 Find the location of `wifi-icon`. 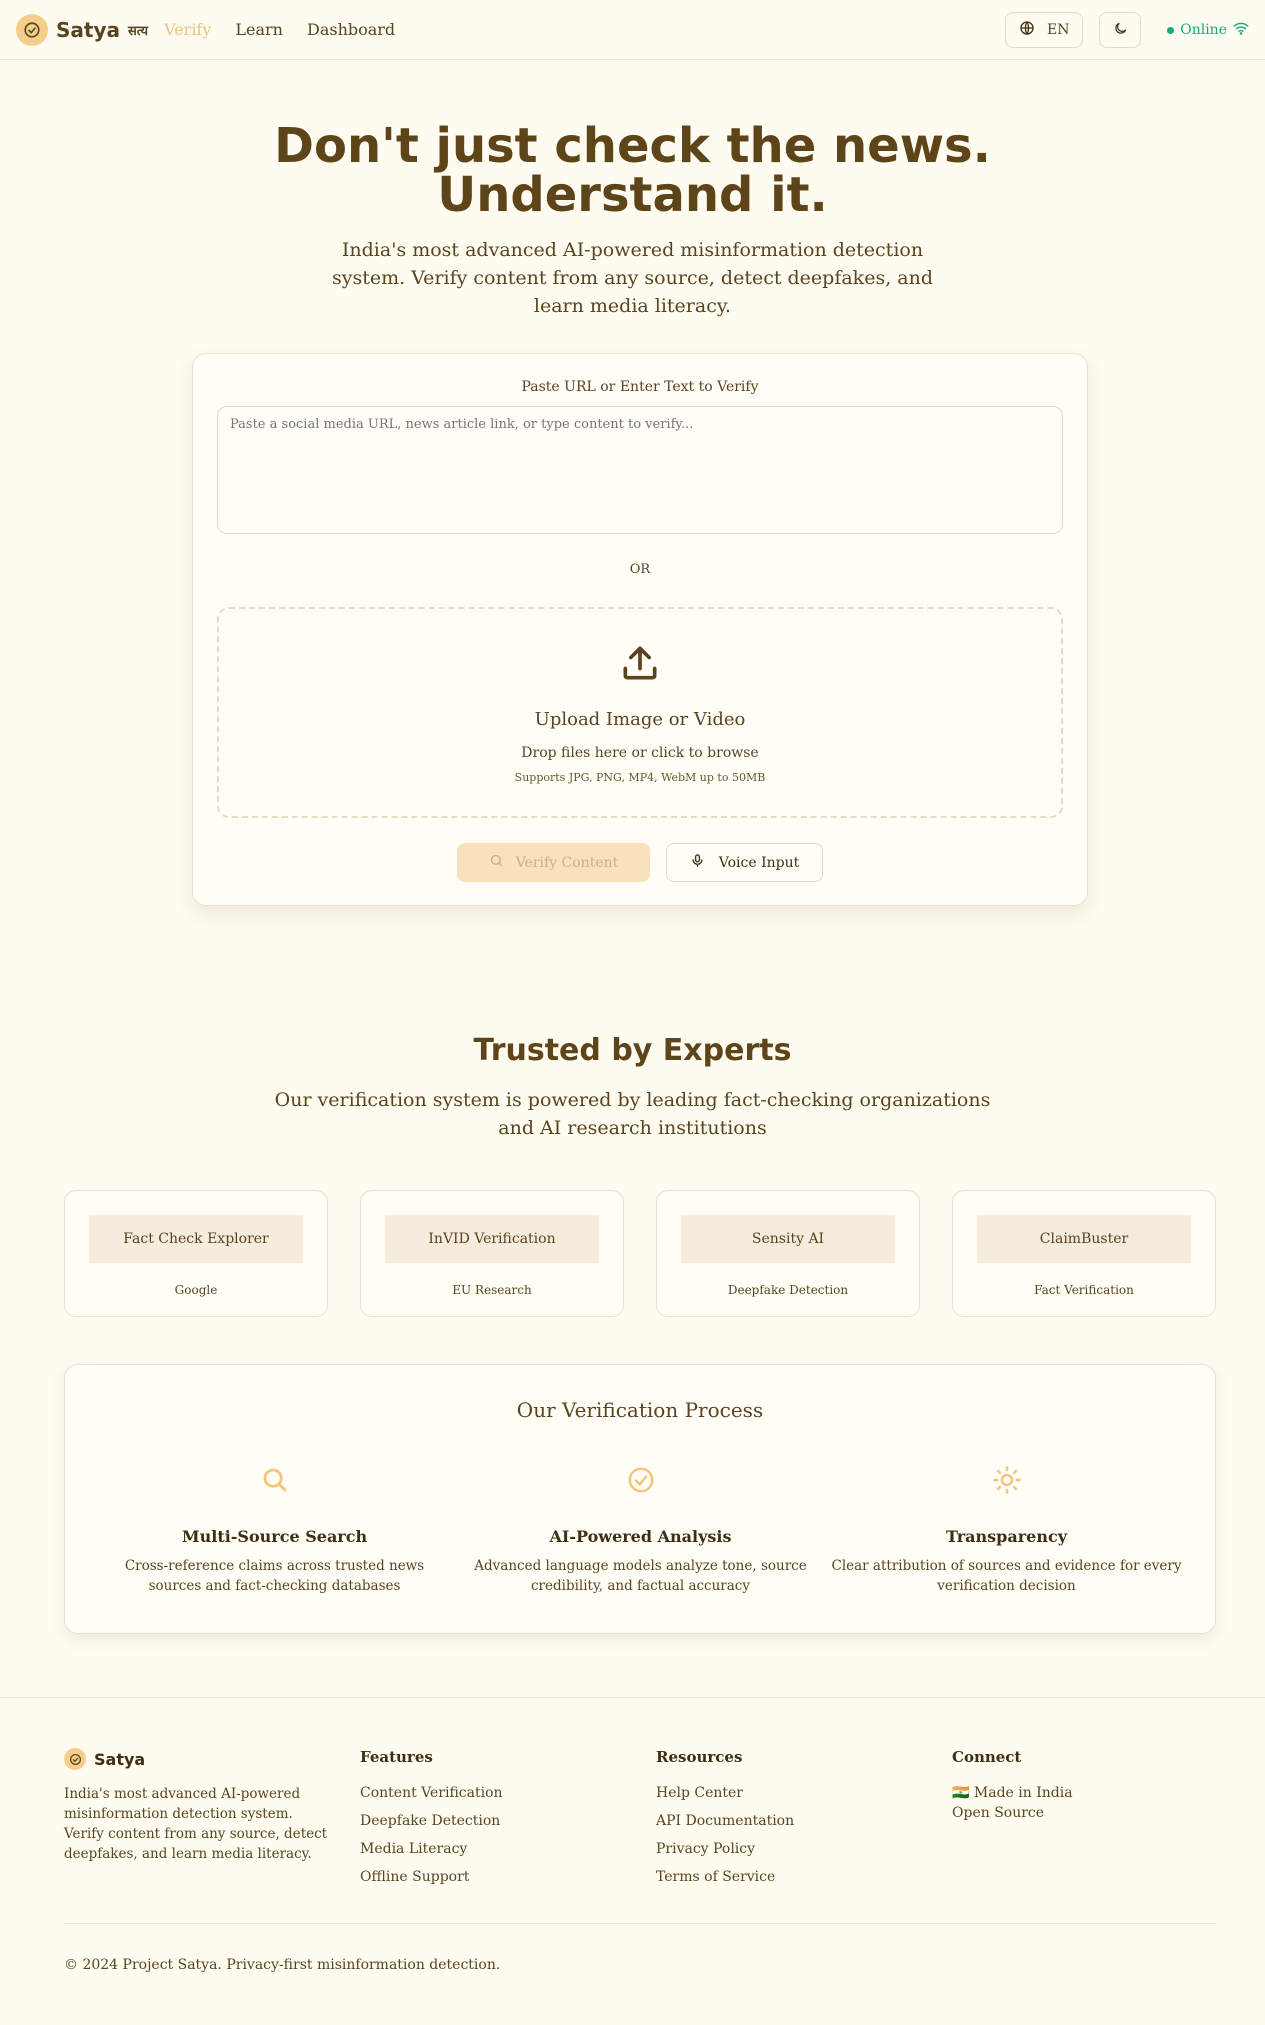

wifi-icon is located at coordinates (1241, 30).